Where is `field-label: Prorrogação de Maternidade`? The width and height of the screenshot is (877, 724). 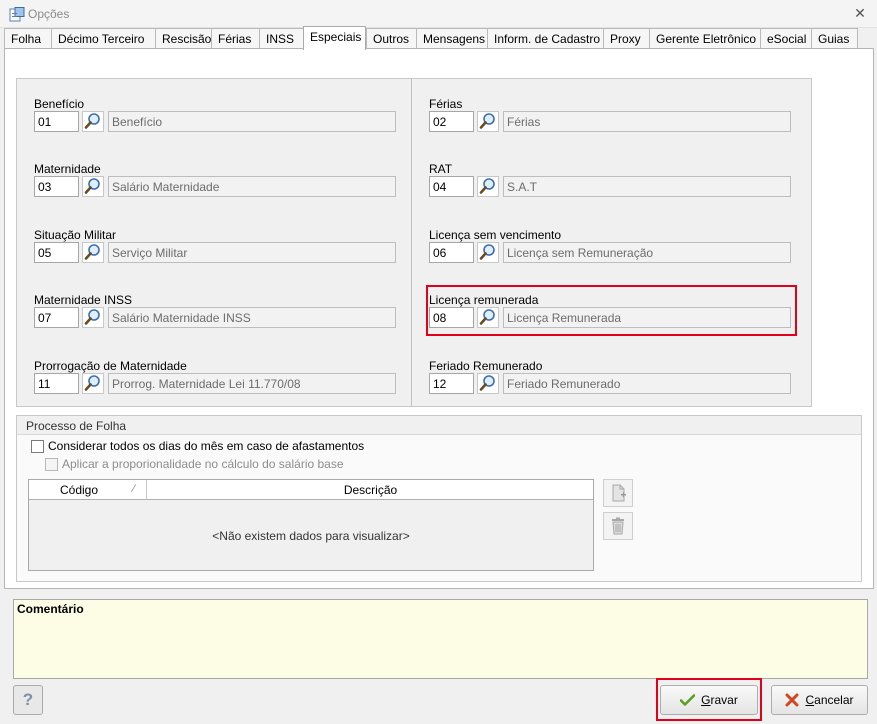 field-label: Prorrogação de Maternidade is located at coordinates (110, 366).